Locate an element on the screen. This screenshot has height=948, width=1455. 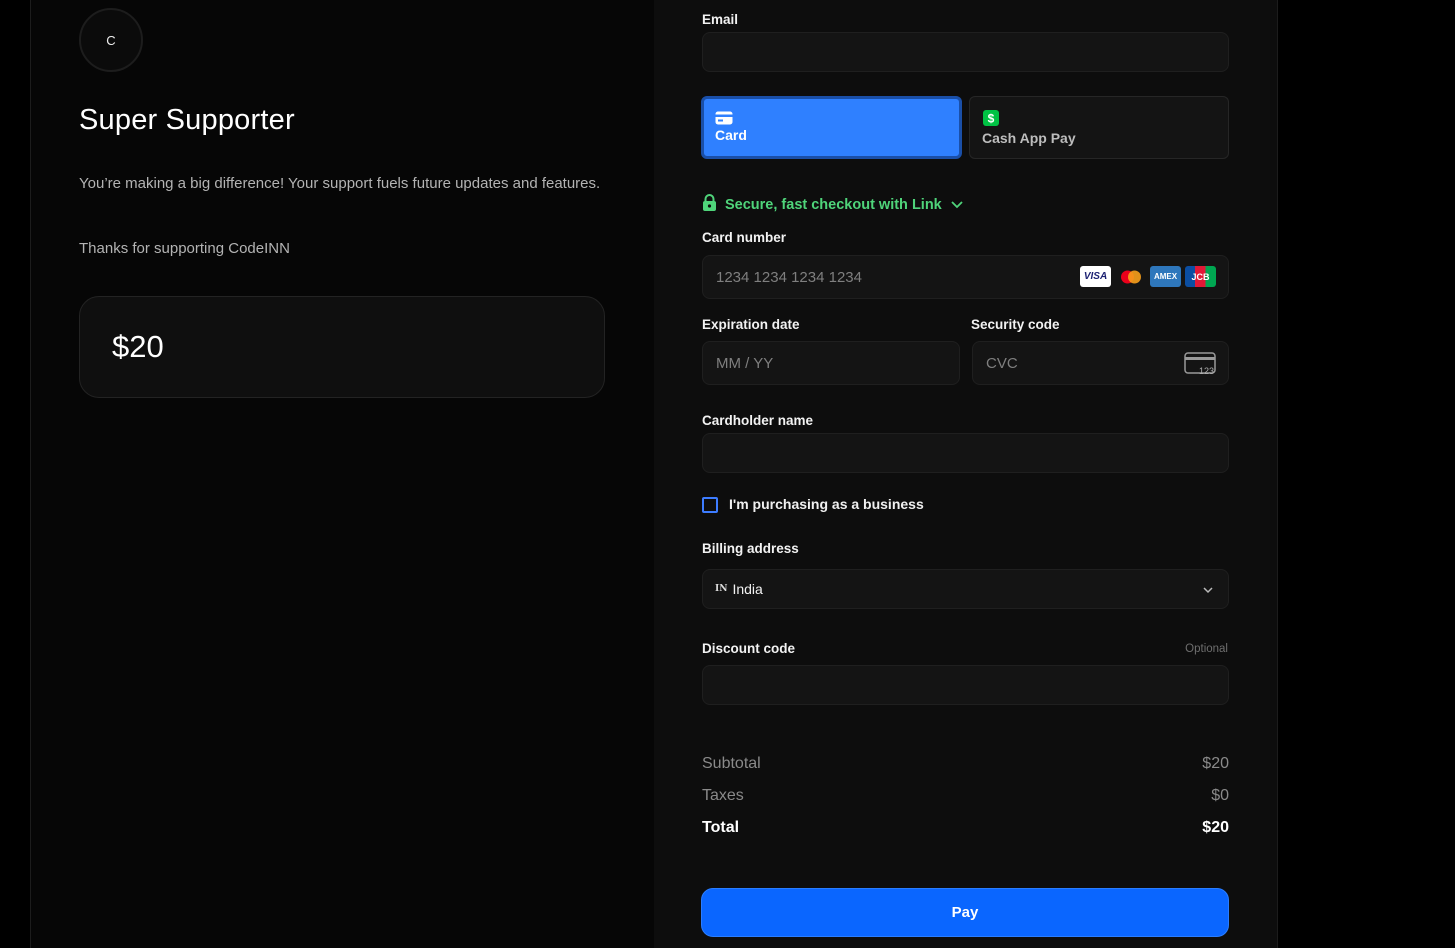
amount-box: $20 is located at coordinates (342, 347).